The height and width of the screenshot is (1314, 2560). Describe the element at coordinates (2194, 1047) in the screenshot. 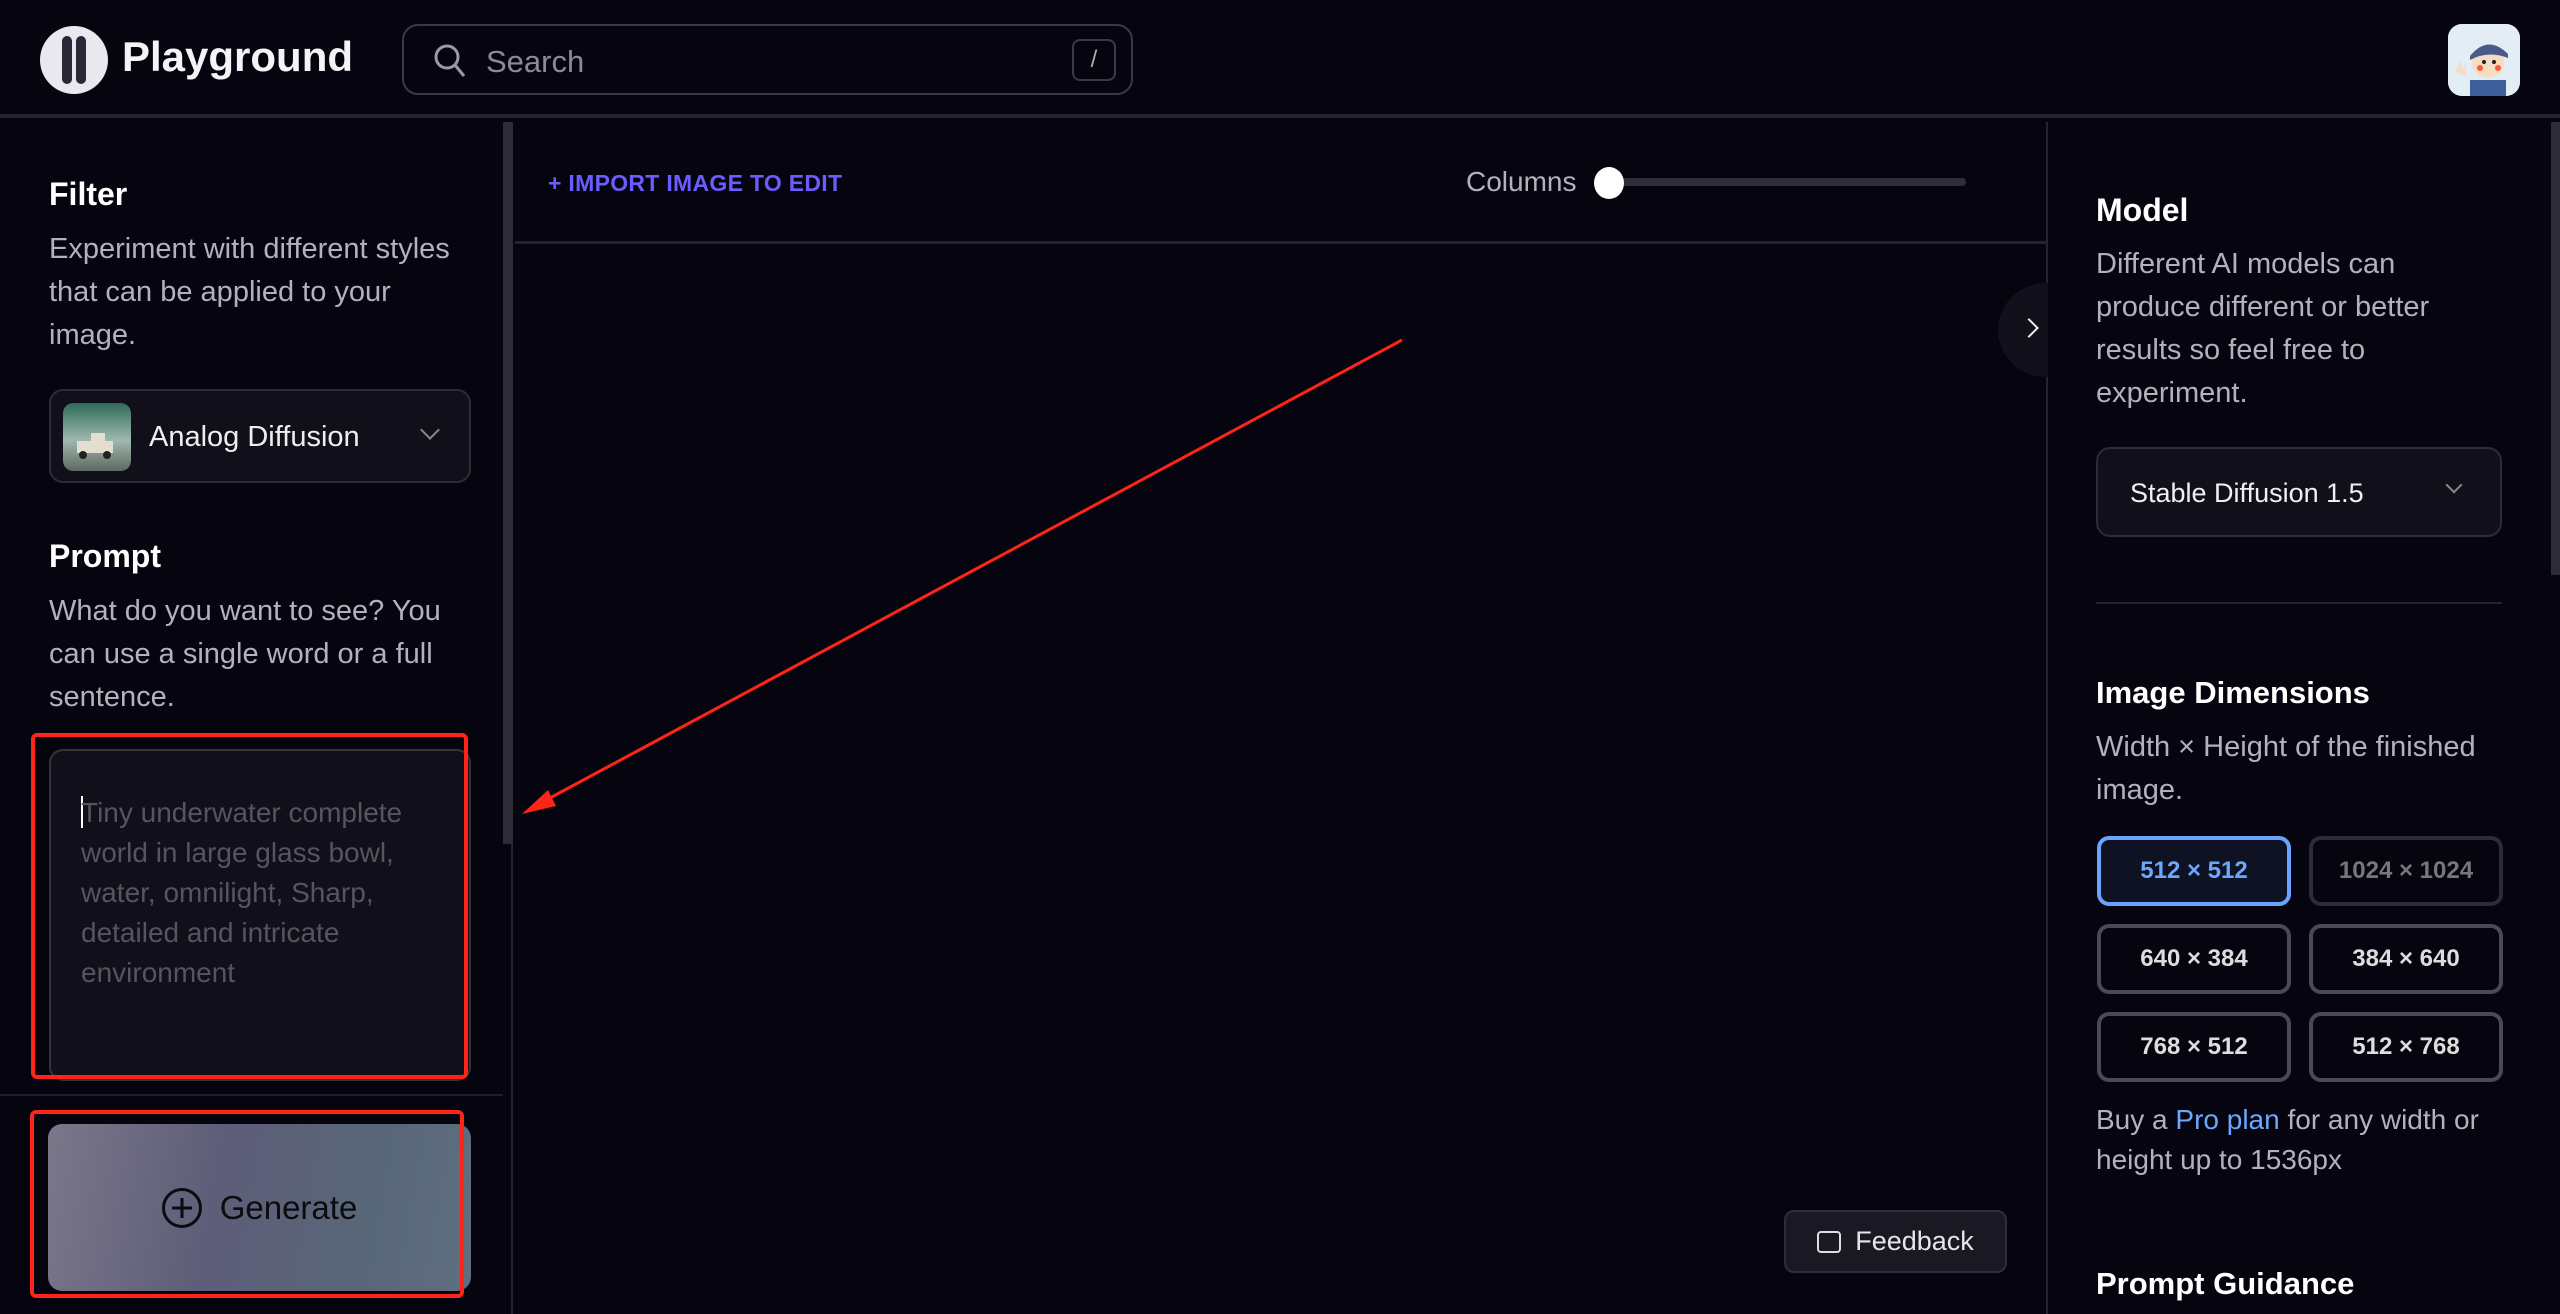

I see `dimension-option-768x512: 768 × 512` at that location.